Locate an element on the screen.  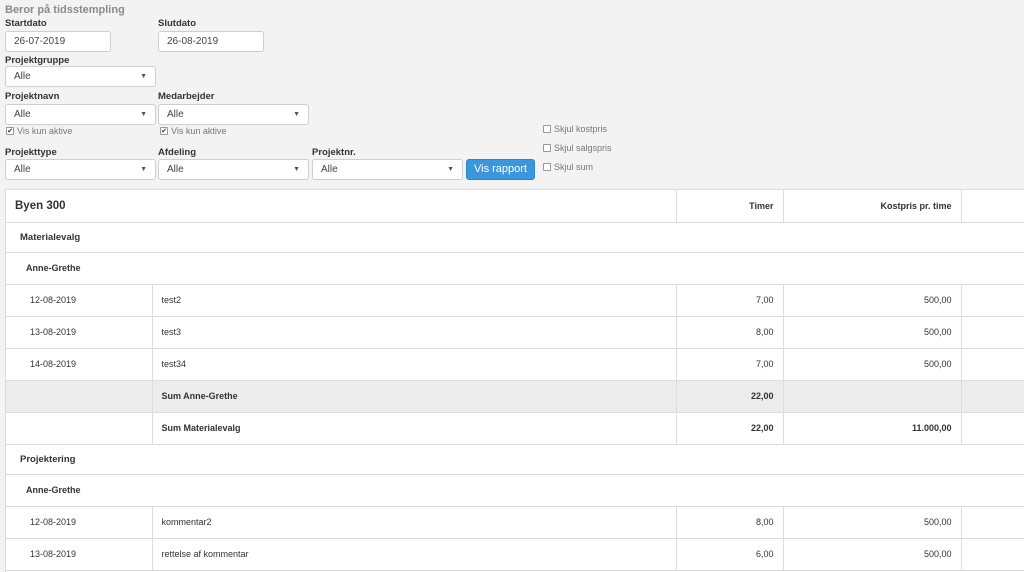
group-row: Projektering is located at coordinates (515, 459).